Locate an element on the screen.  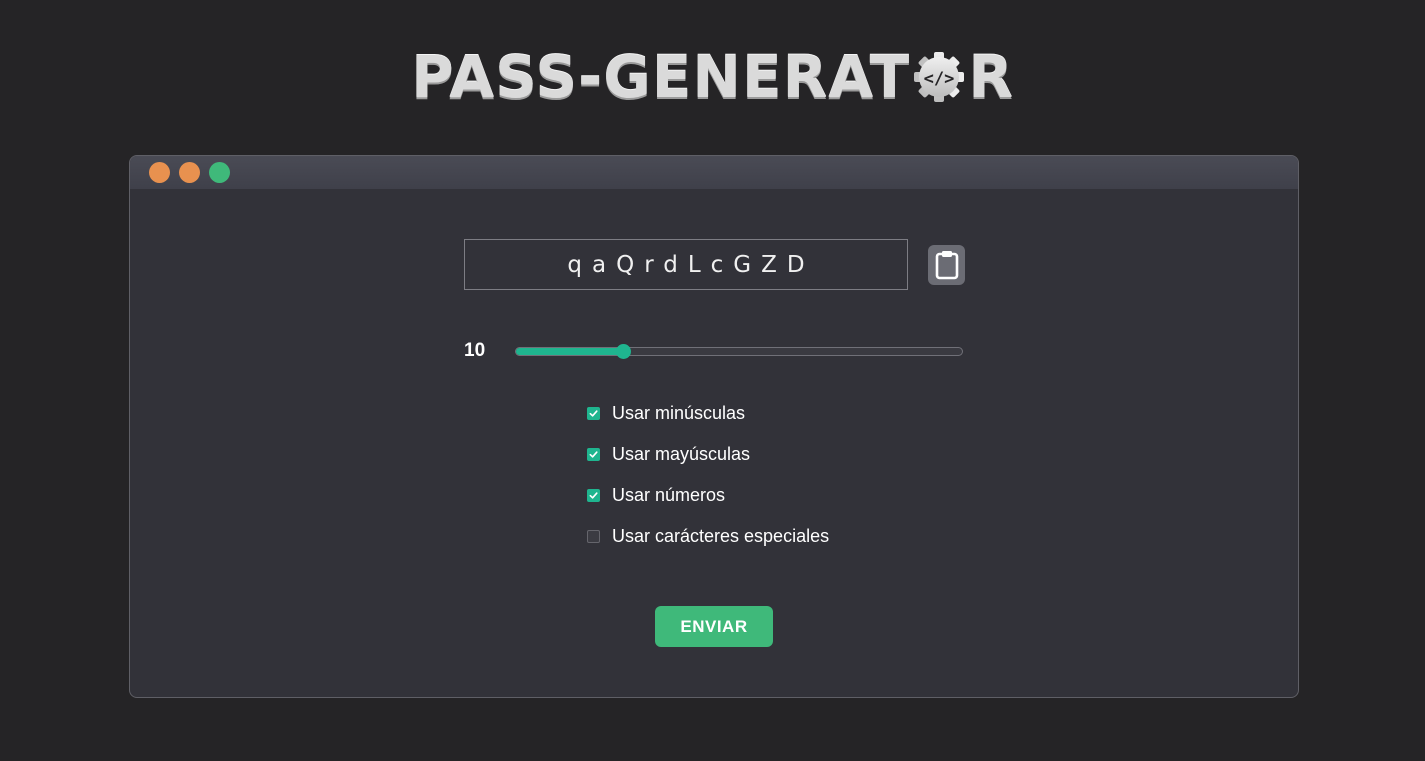
length-slider is located at coordinates (739, 351).